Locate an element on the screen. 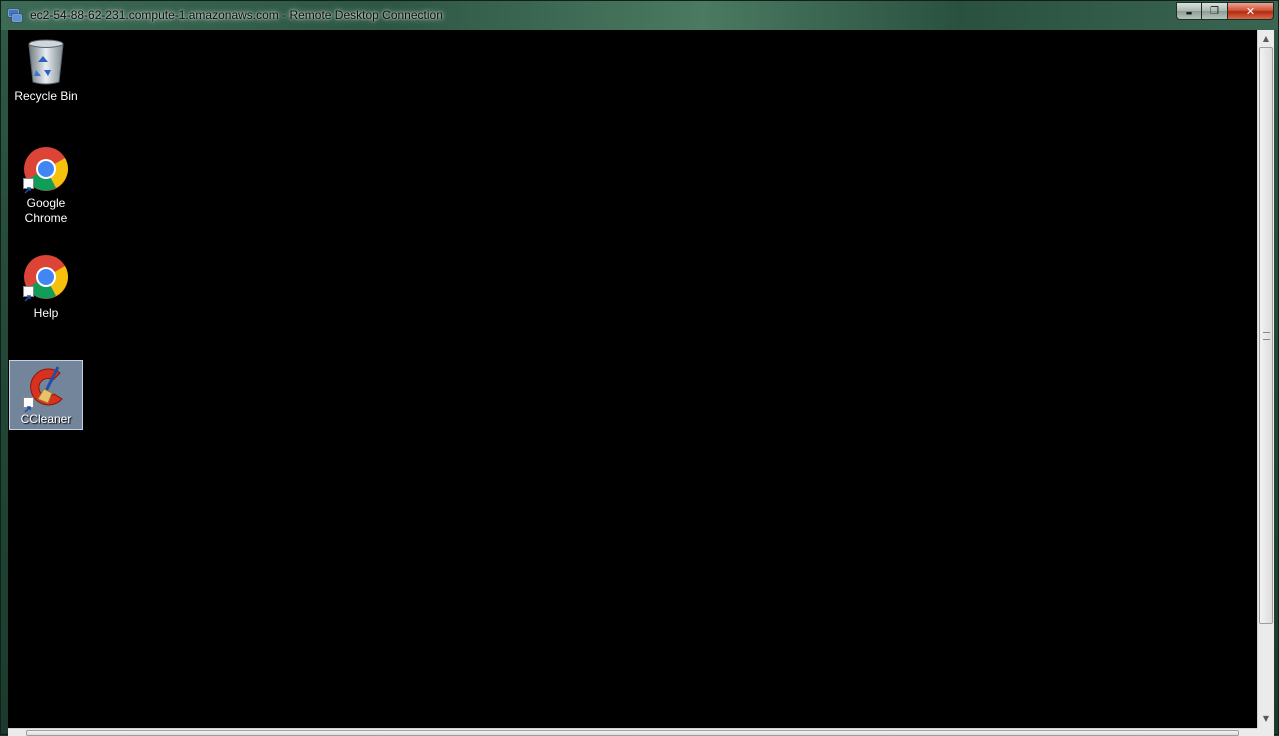  icon-label: Help is located at coordinates (46, 313).